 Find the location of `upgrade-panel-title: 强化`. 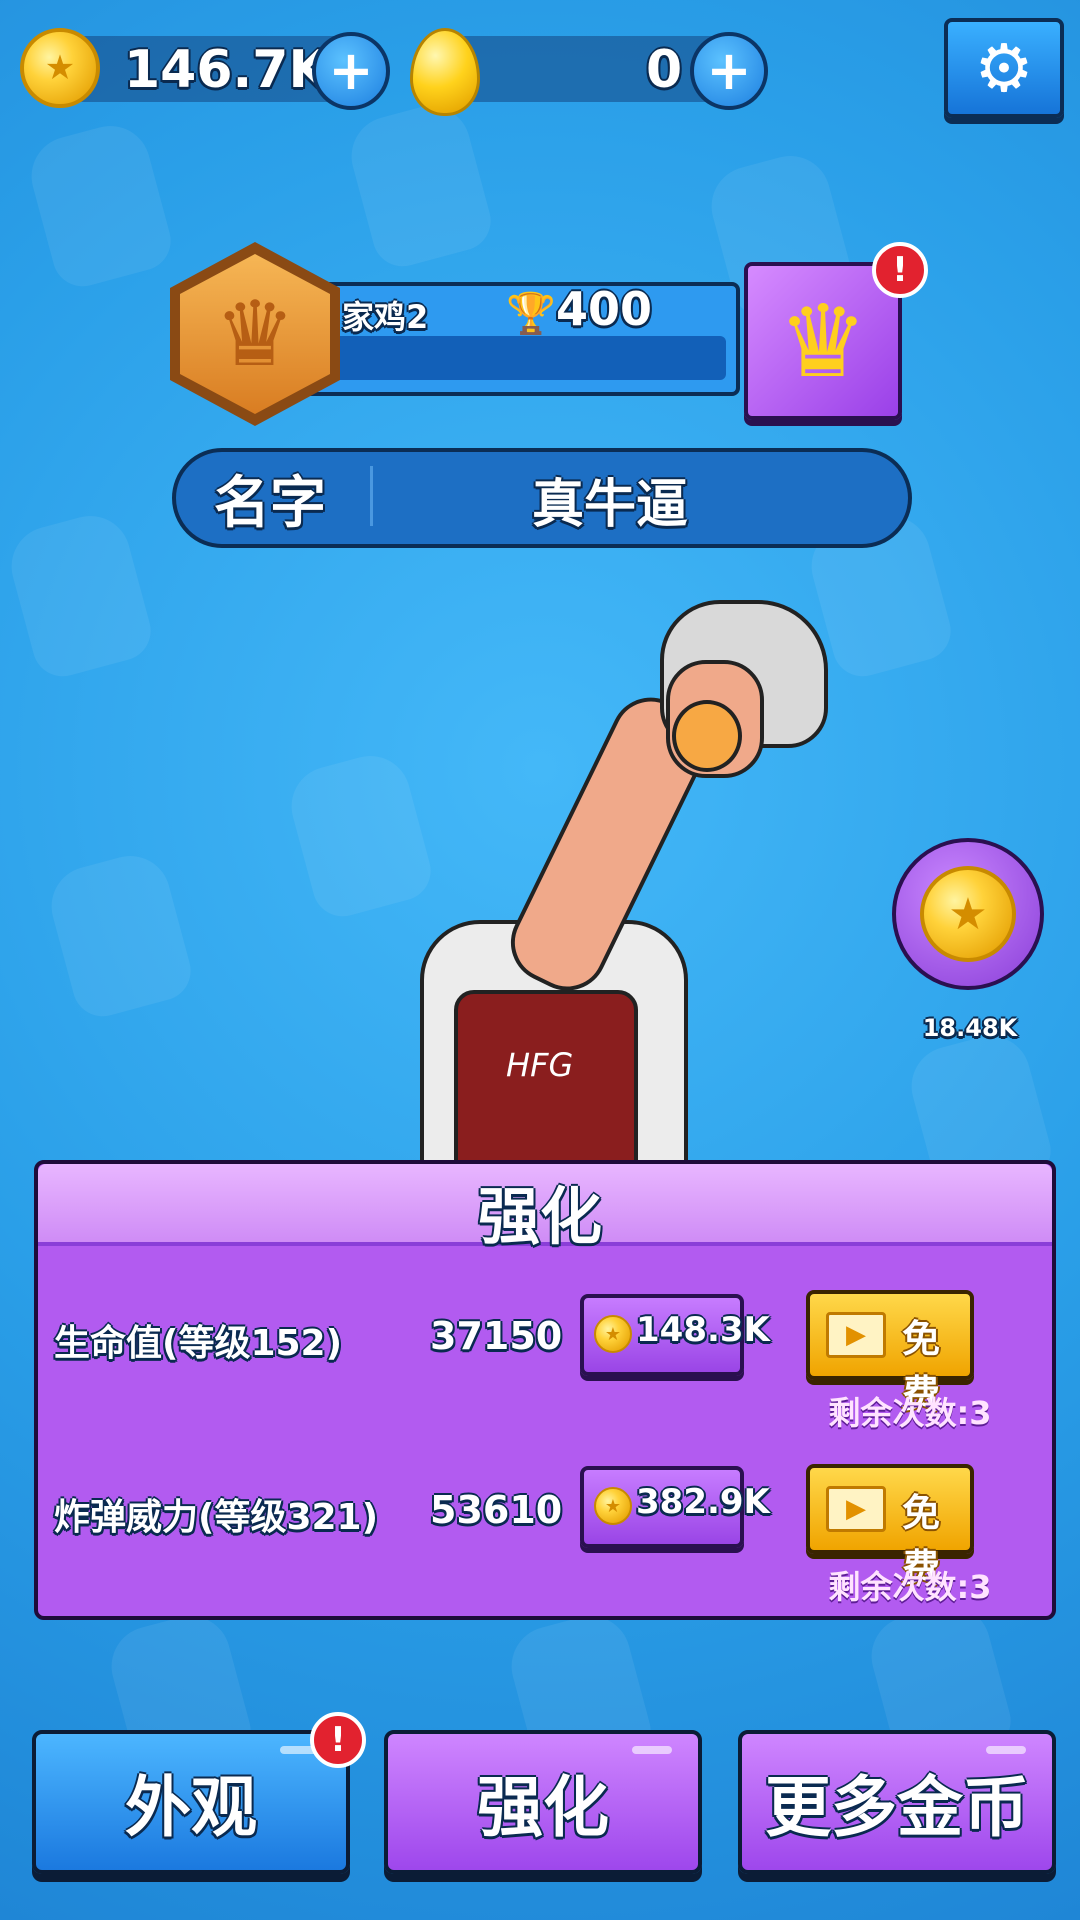

upgrade-panel-title: 强化 is located at coordinates (539, 1216).